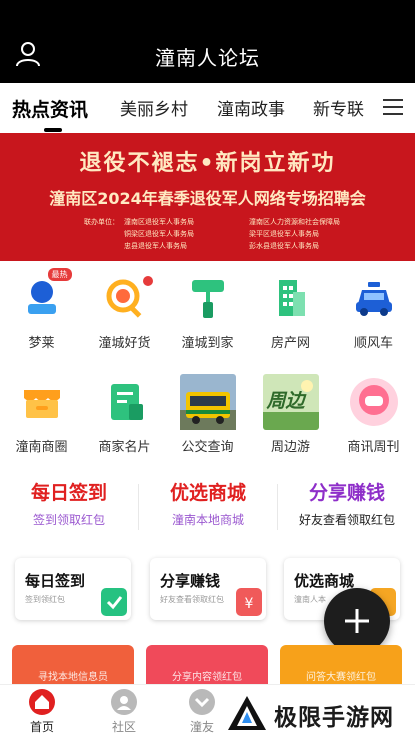  I want to click on grid-item-business-card: 商家名片, so click(124, 414).